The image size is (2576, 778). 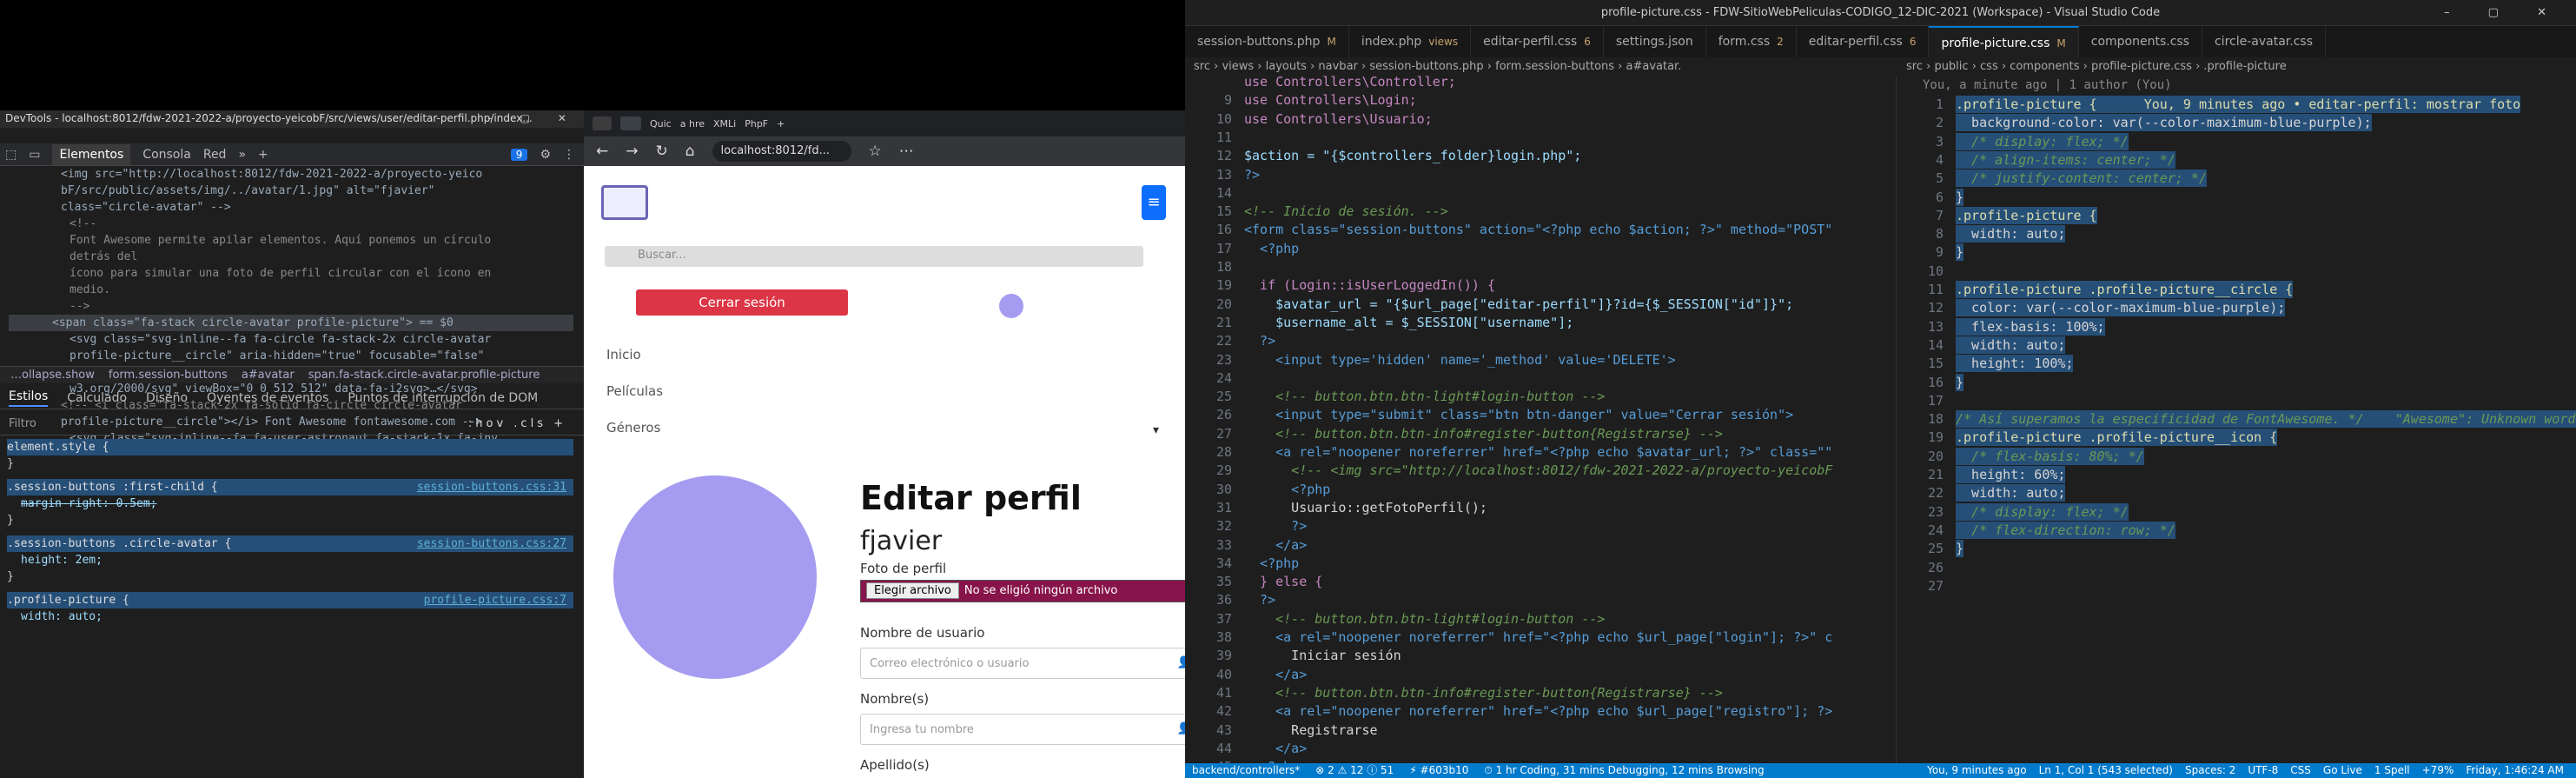 What do you see at coordinates (215, 155) in the screenshot?
I see `tab-red: Red` at bounding box center [215, 155].